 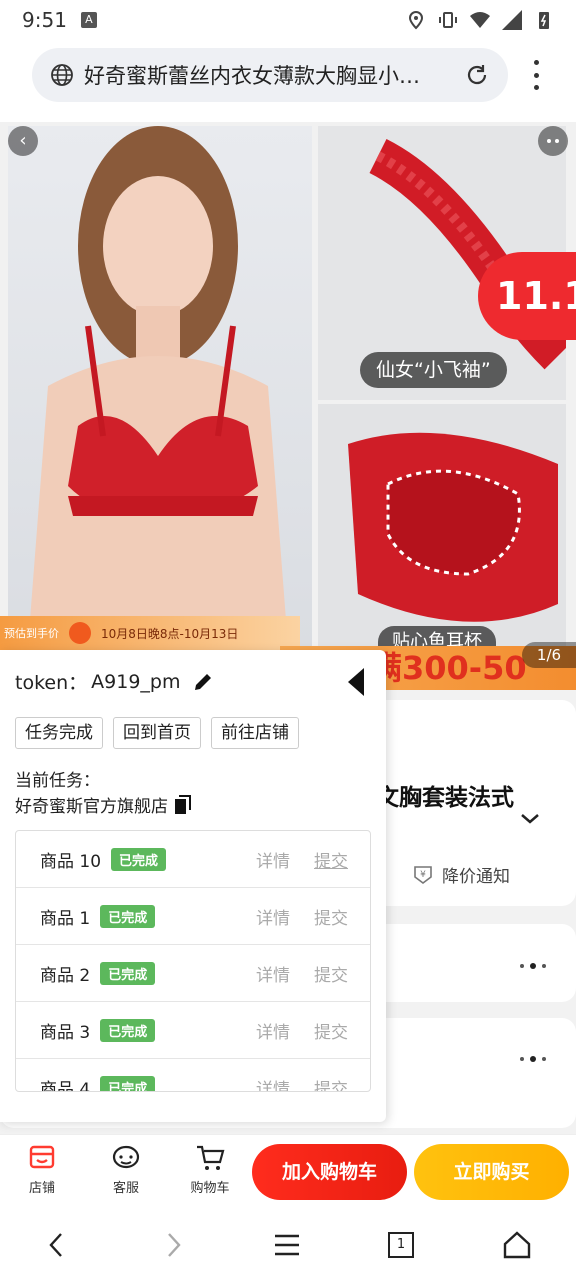 I want to click on bottom-action-bar: 店铺 客服 购物车 加入购物车 立即购买, so click(x=288, y=1172).